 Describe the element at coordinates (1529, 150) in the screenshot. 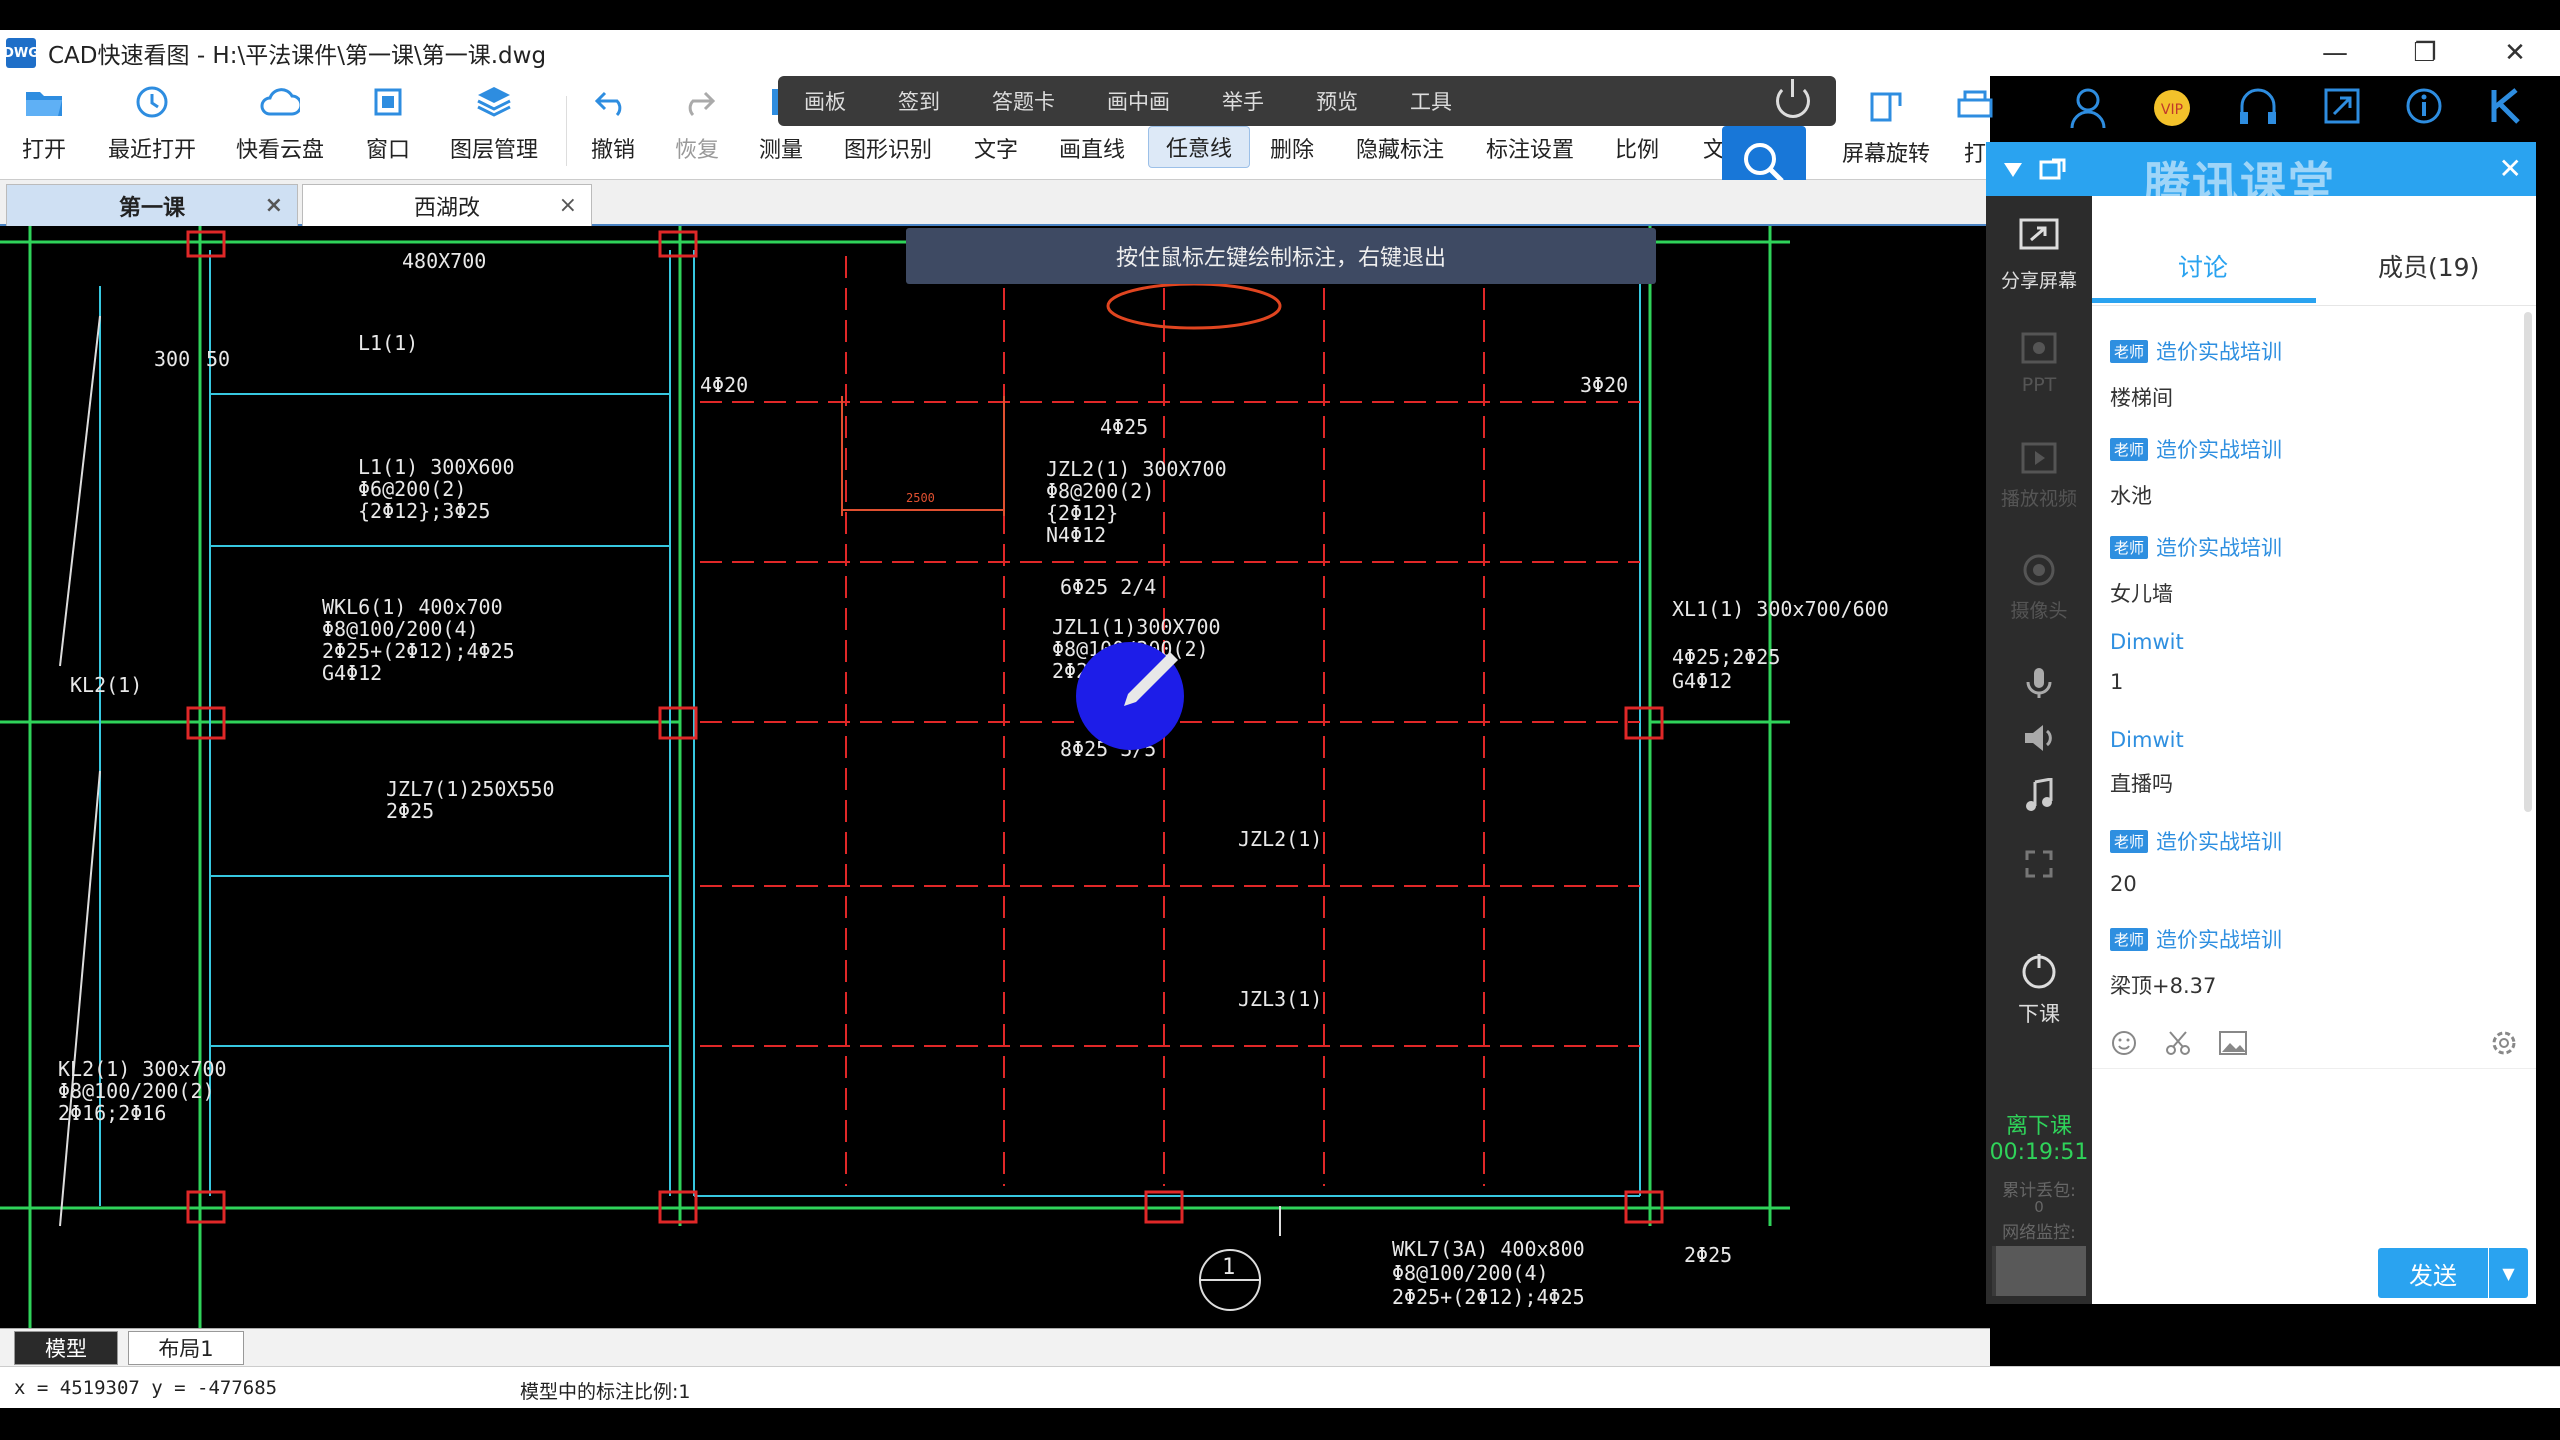

I see `annotation-settings-label: 标注设置` at that location.